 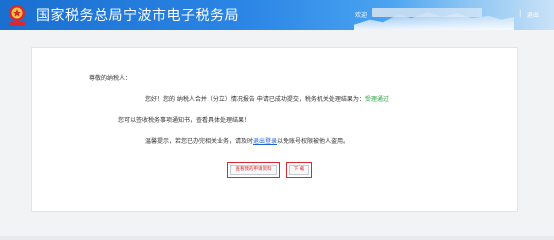 I want to click on page-bottom-divider, so click(x=277, y=238).